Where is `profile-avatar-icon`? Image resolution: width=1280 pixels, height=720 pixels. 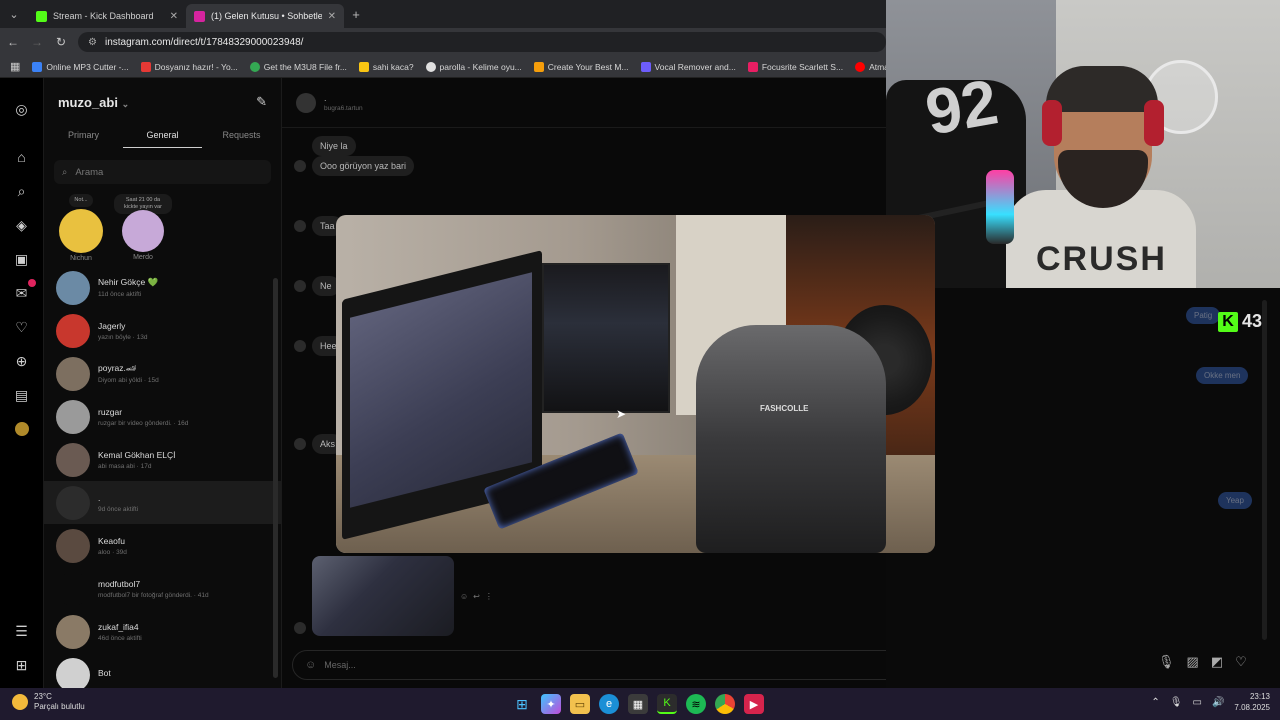 profile-avatar-icon is located at coordinates (22, 429).